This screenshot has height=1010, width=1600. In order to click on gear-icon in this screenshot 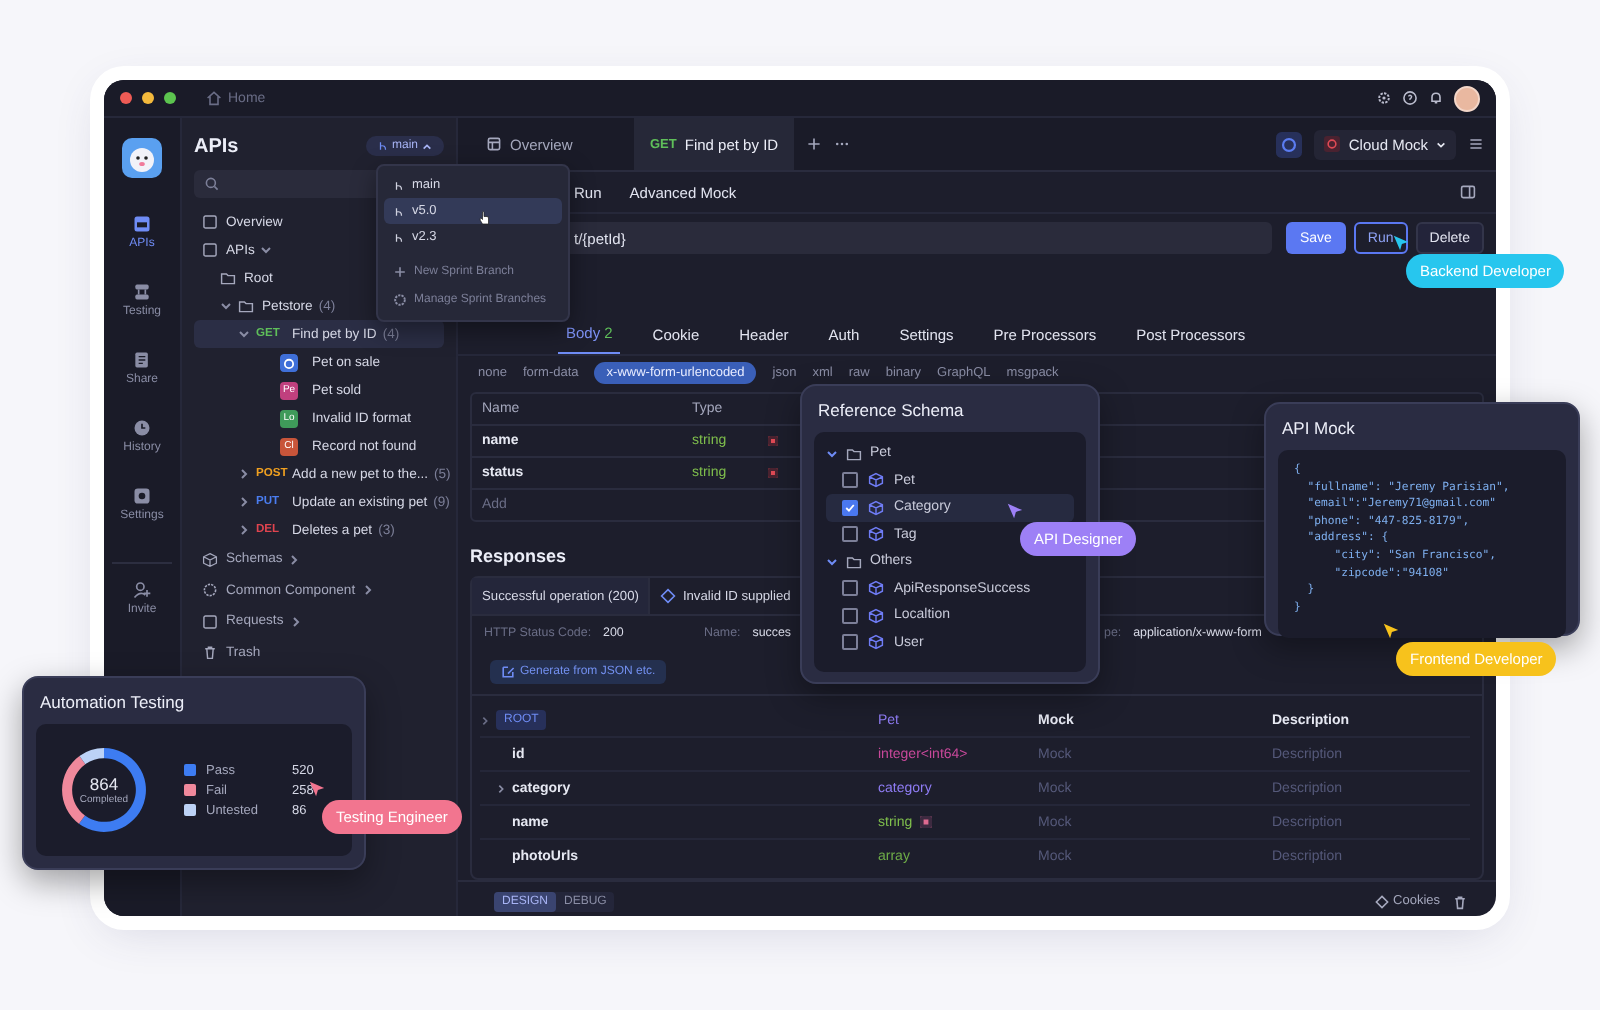, I will do `click(400, 300)`.